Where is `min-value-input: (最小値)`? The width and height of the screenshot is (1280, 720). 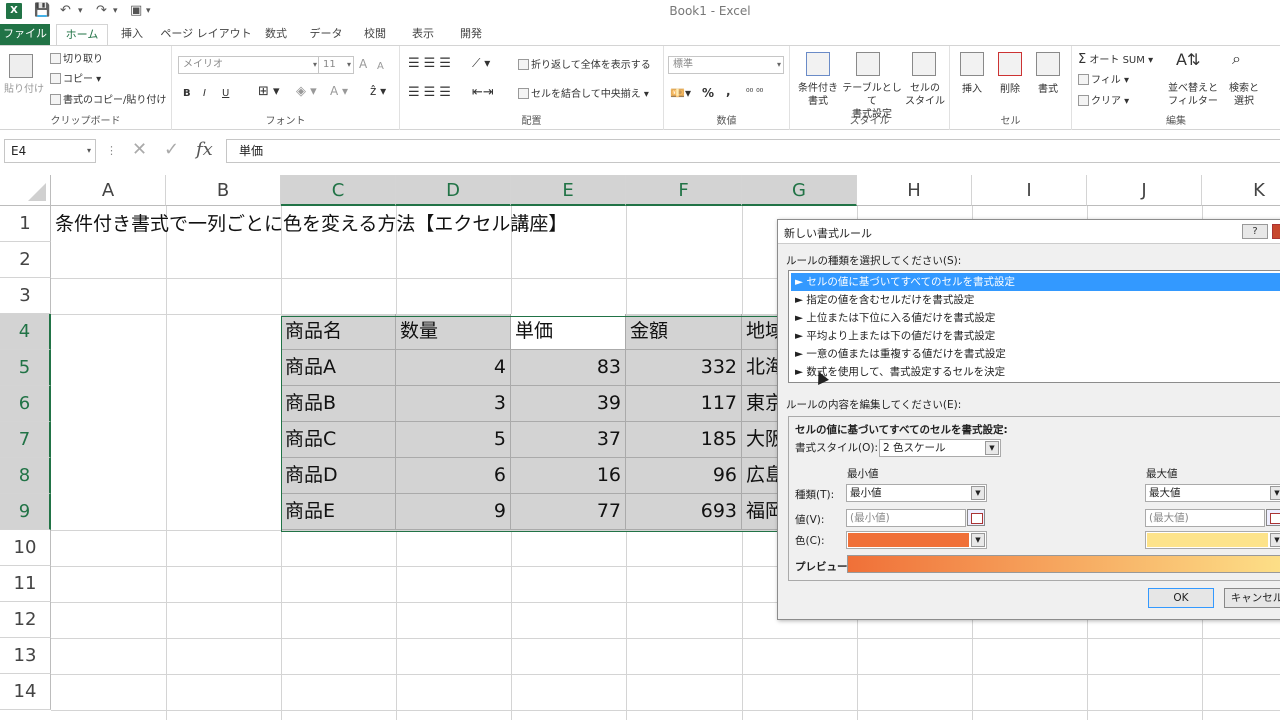 min-value-input: (最小値) is located at coordinates (906, 518).